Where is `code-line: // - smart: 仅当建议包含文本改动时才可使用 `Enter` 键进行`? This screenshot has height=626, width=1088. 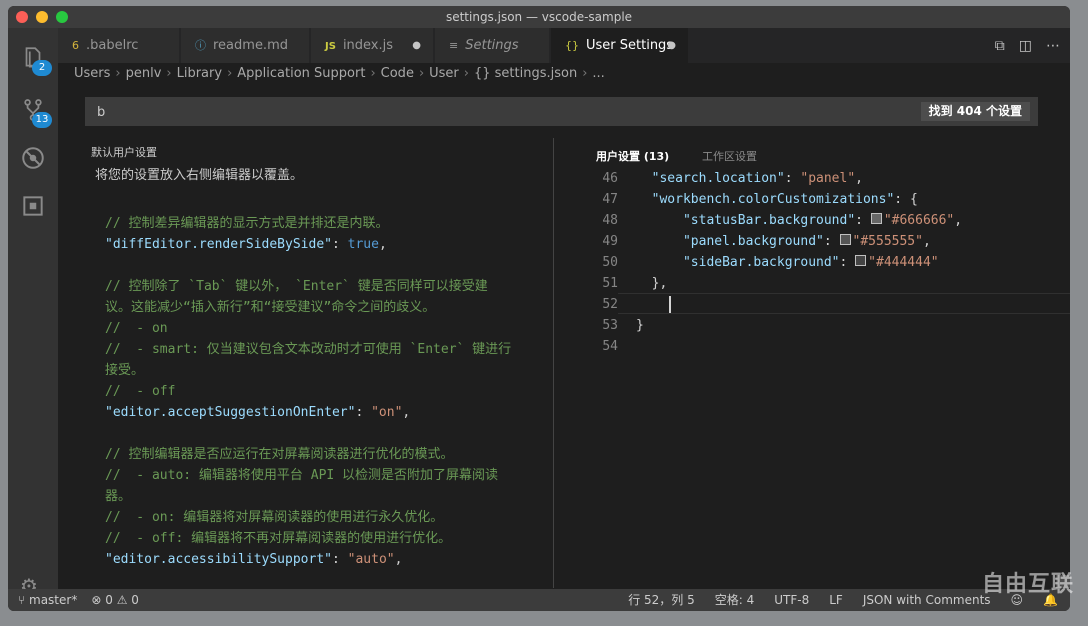
code-line: // - smart: 仅当建议包含文本改动时才可使用 `Enter` 键进行 is located at coordinates (308, 349).